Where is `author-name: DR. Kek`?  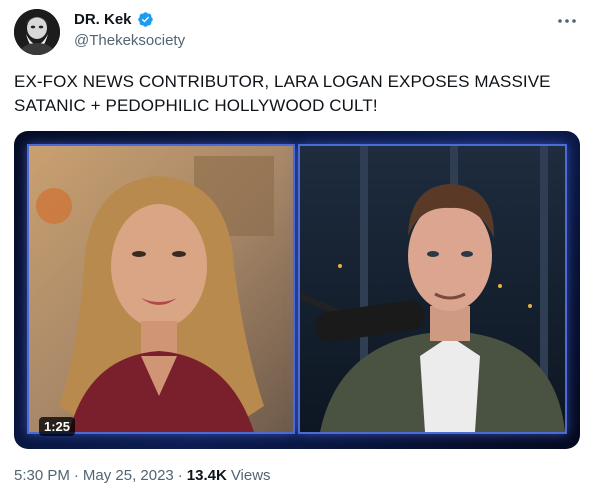
author-name: DR. Kek is located at coordinates (103, 19).